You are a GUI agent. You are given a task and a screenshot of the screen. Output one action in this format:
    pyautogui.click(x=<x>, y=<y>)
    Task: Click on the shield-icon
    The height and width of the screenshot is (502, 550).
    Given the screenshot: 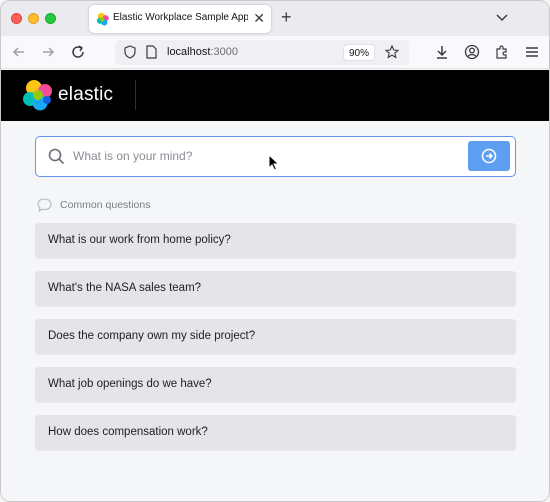 What is the action you would take?
    pyautogui.click(x=130, y=52)
    